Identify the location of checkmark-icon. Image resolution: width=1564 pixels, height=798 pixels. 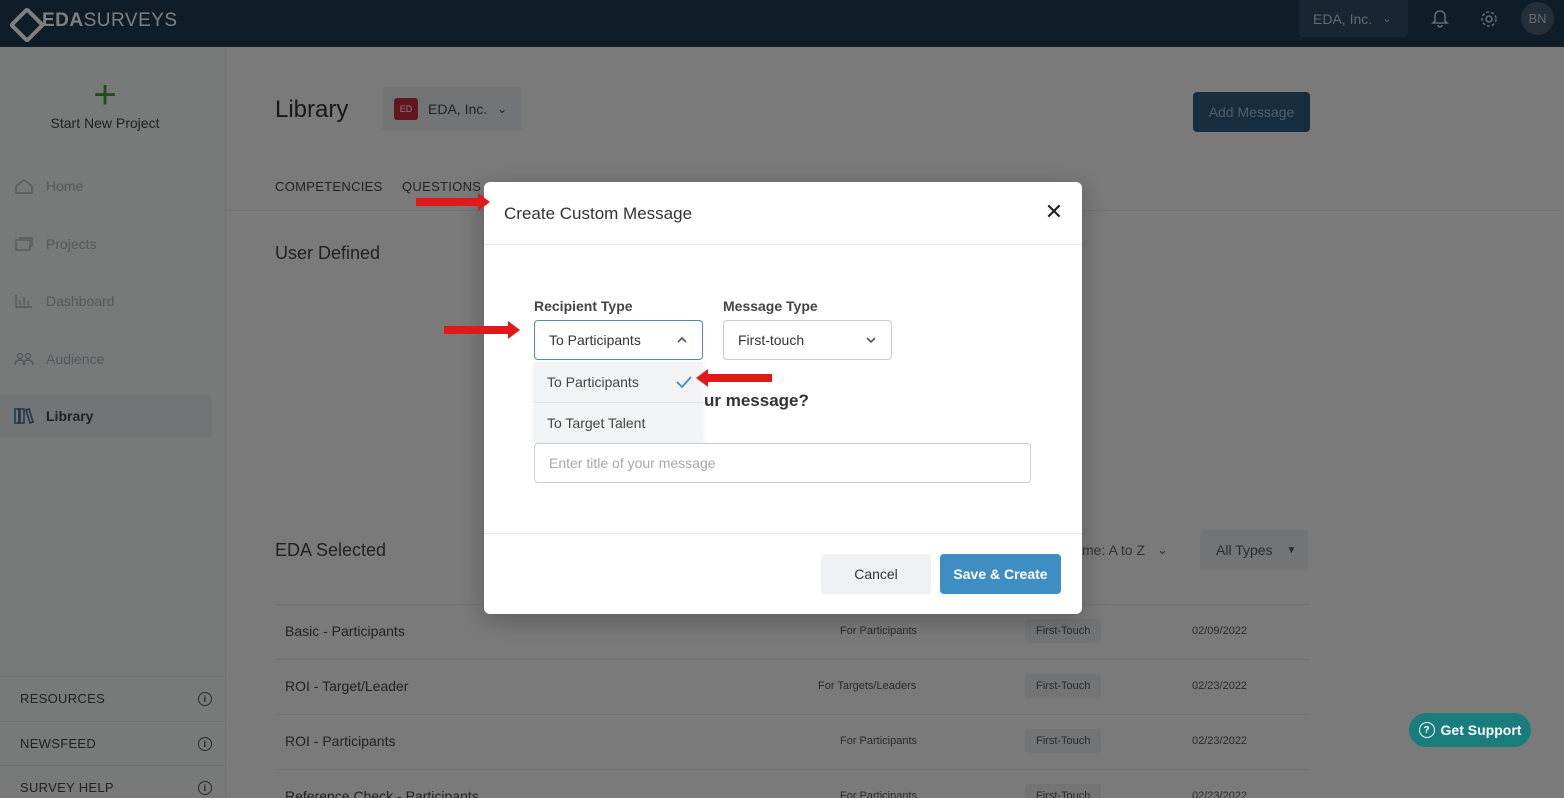
(684, 382).